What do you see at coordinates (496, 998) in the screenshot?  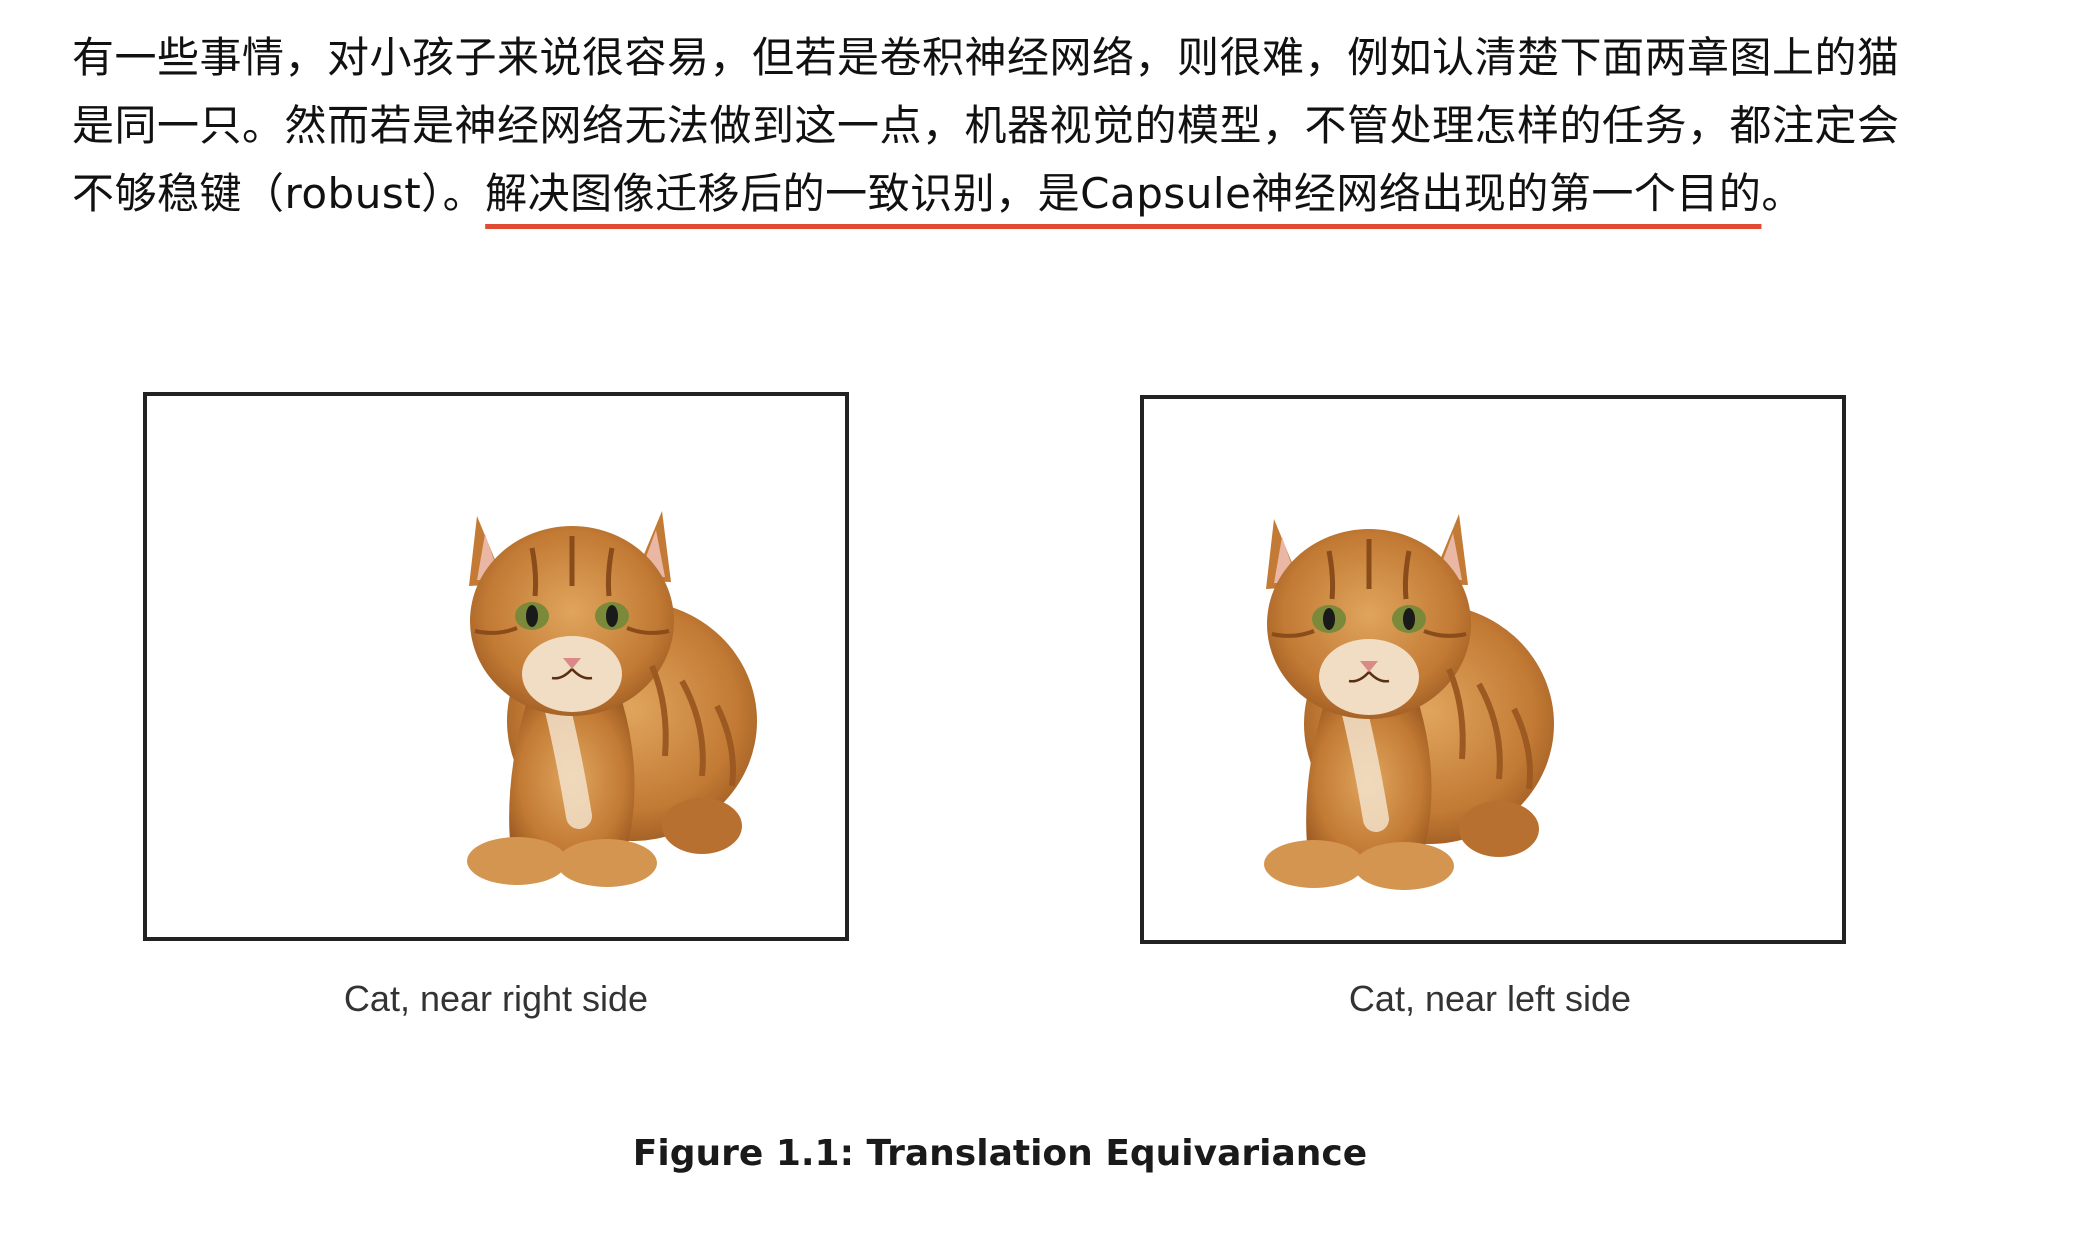 I see `caption-left: Cat, near right side` at bounding box center [496, 998].